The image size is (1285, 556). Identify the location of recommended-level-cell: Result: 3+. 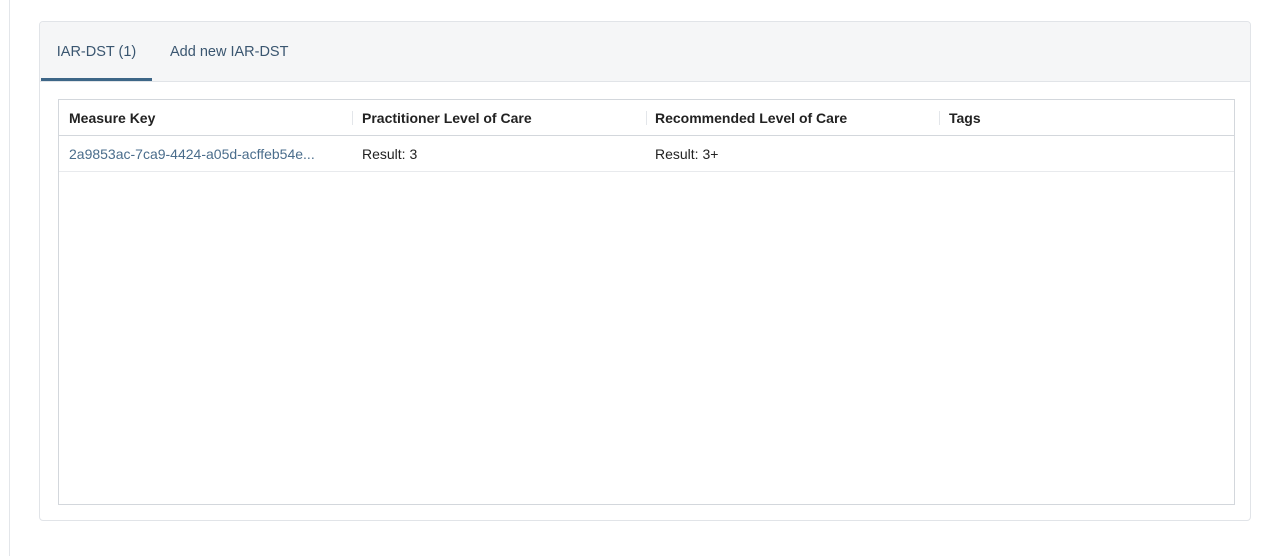
(687, 154).